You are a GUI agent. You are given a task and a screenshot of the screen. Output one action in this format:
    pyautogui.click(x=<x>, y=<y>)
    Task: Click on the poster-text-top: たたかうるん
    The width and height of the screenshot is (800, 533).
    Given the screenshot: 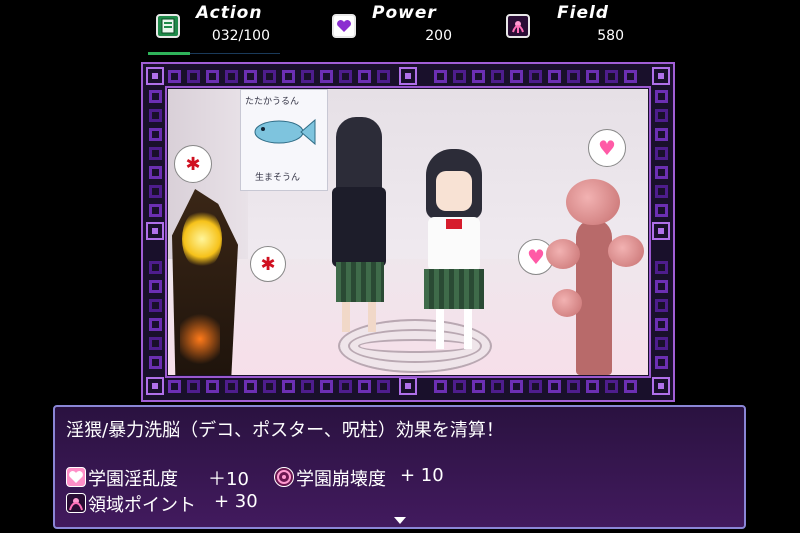 What is the action you would take?
    pyautogui.click(x=272, y=102)
    